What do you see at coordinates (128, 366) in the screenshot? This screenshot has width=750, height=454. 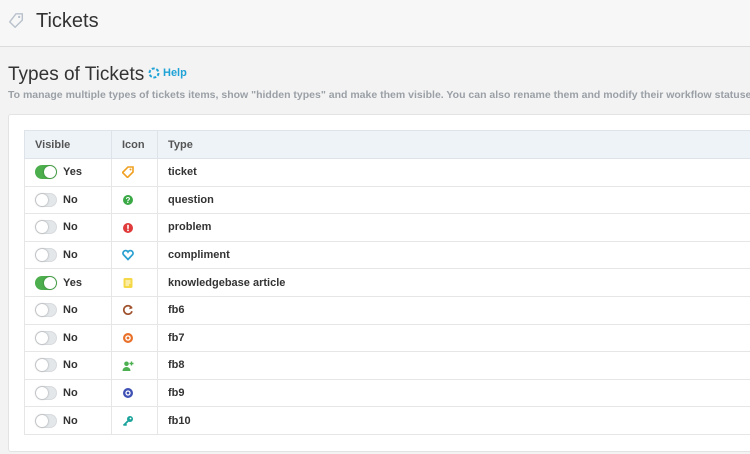 I see `user-add-icon` at bounding box center [128, 366].